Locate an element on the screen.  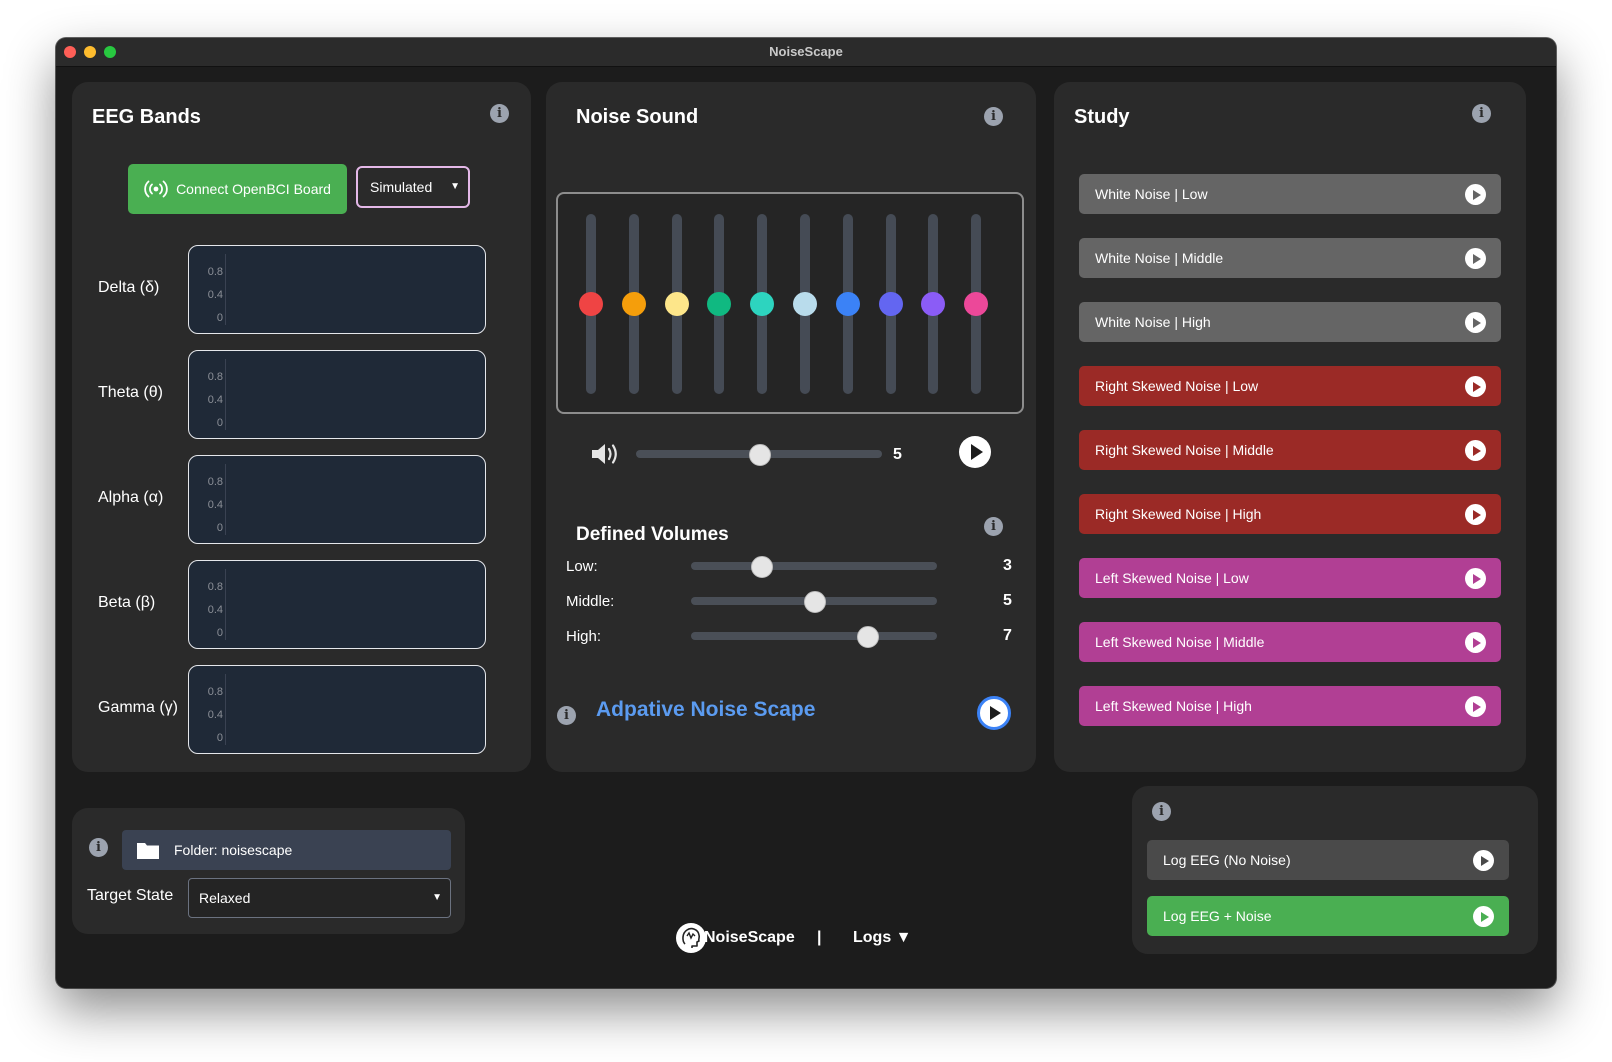
band-label: Beta (β) is located at coordinates (127, 602).